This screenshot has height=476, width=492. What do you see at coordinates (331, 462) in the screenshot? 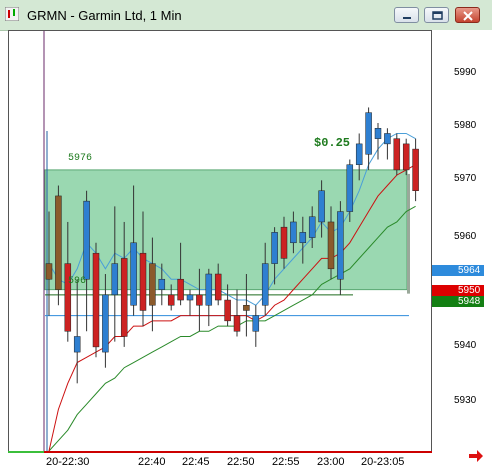
I see `time-label: 23:00` at bounding box center [331, 462].